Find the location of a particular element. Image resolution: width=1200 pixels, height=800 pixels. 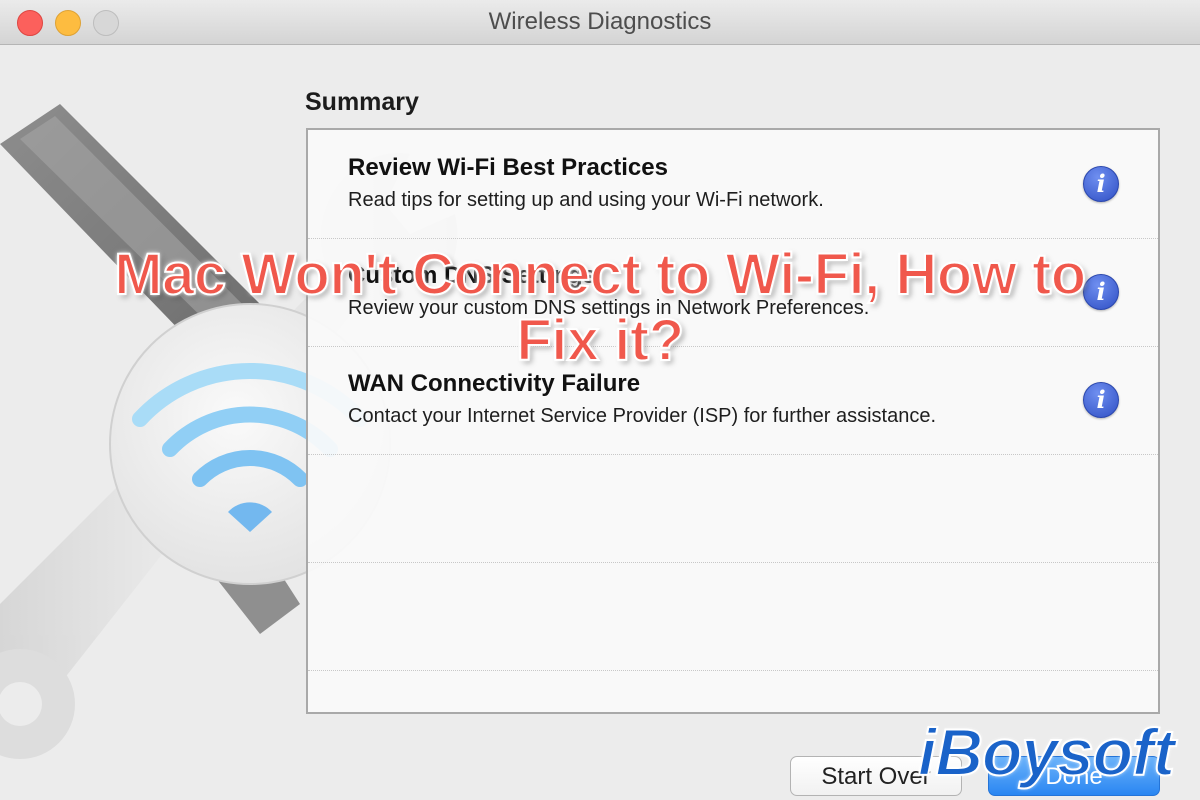

title-bar: Wireless Diagnostics is located at coordinates (600, 22).